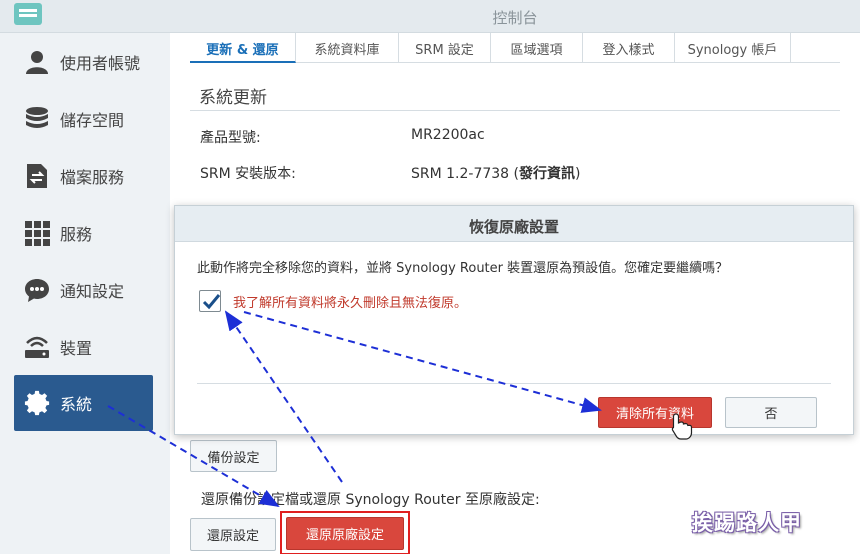  I want to click on sidebar-item-label: 裝置, so click(76, 348).